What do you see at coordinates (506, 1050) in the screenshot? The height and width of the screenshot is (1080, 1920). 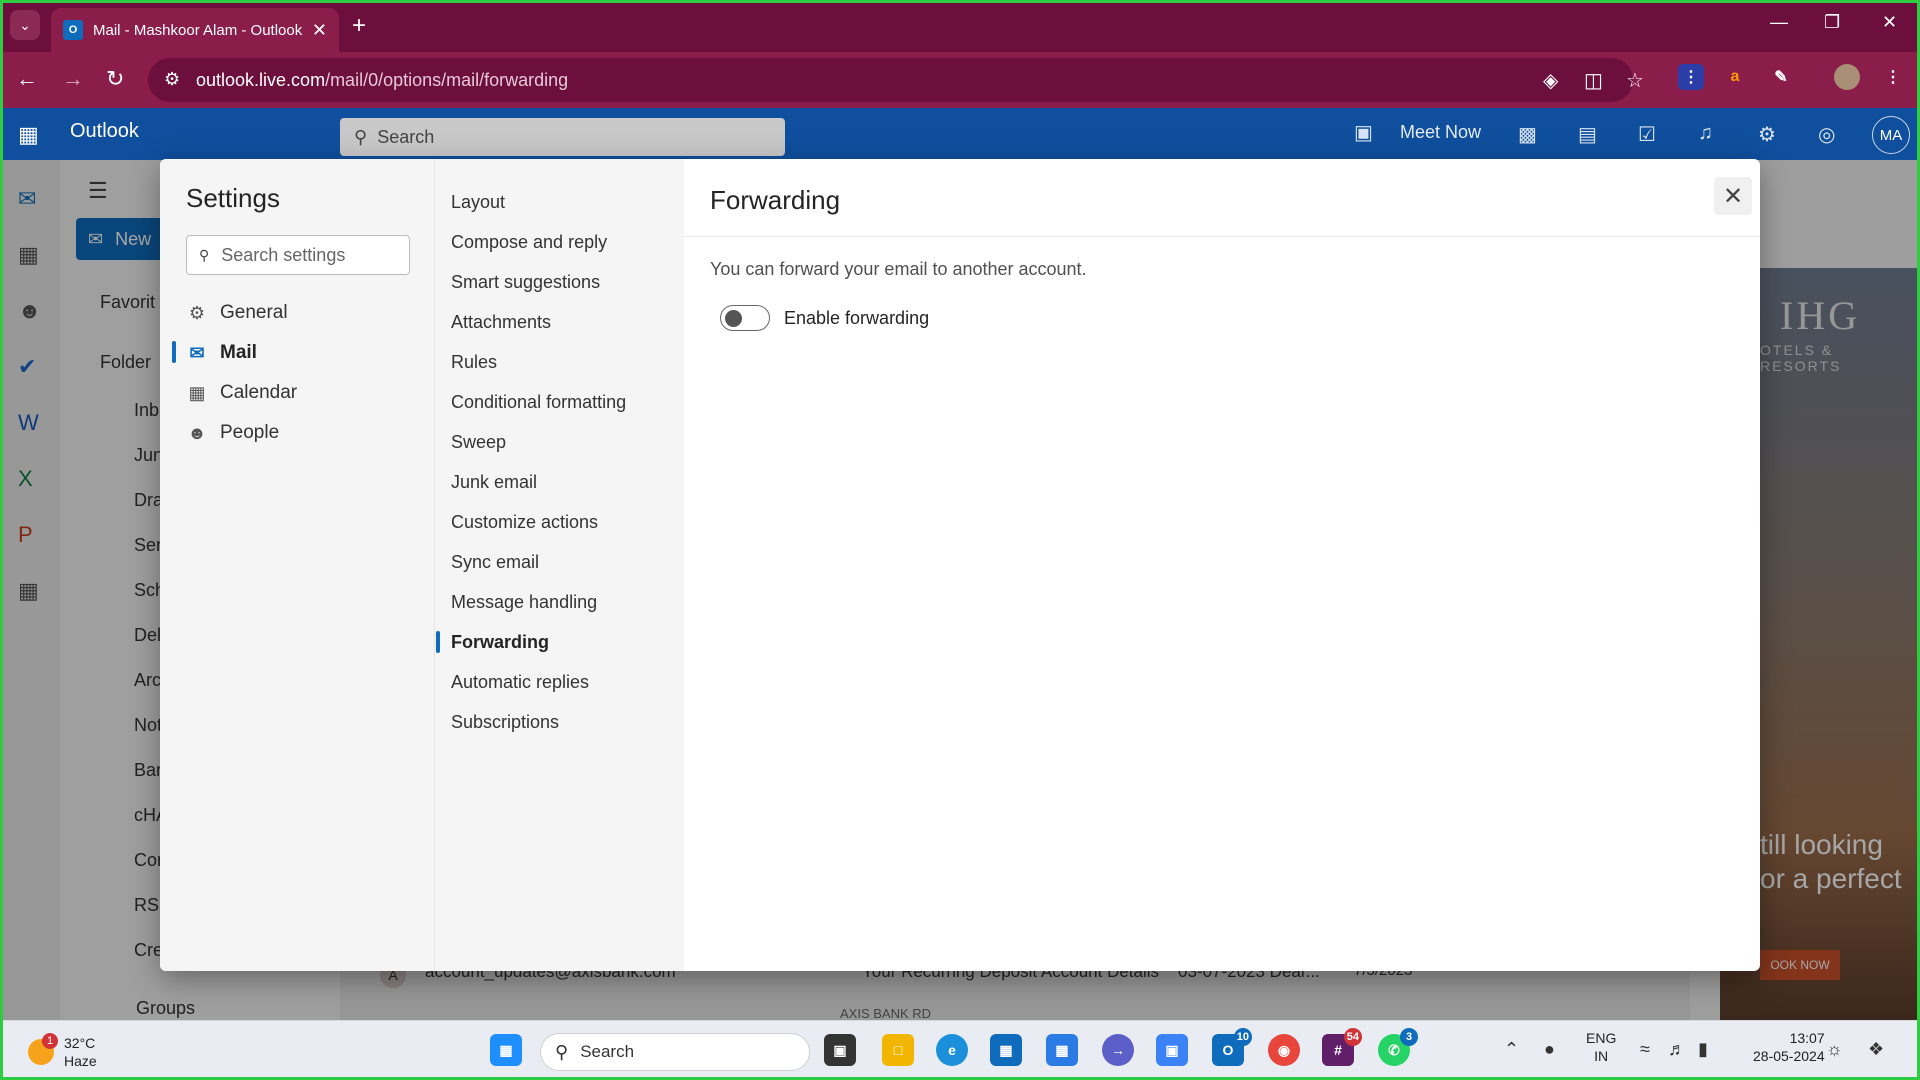 I see `start-windows-icon: ▦` at bounding box center [506, 1050].